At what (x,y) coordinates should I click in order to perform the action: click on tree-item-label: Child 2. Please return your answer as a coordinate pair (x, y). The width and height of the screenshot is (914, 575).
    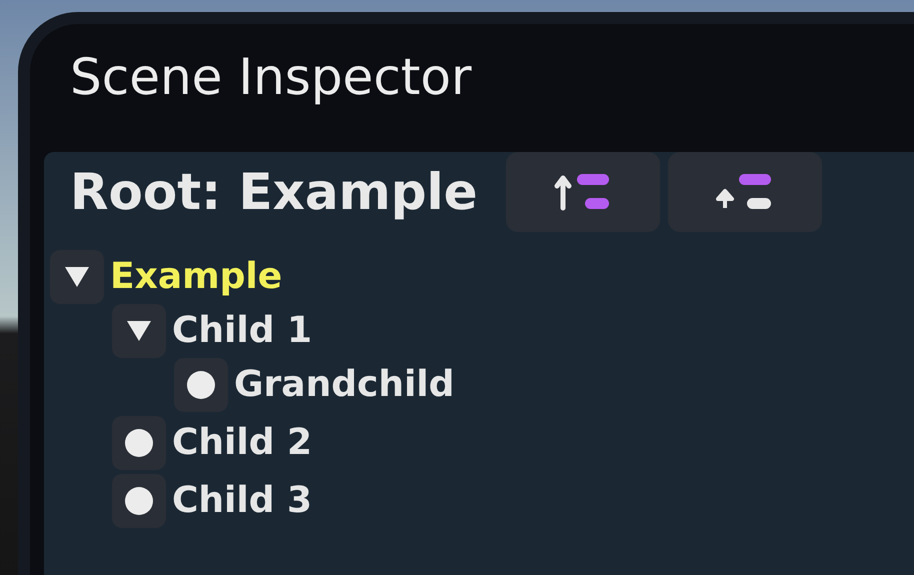
    Looking at the image, I should click on (242, 443).